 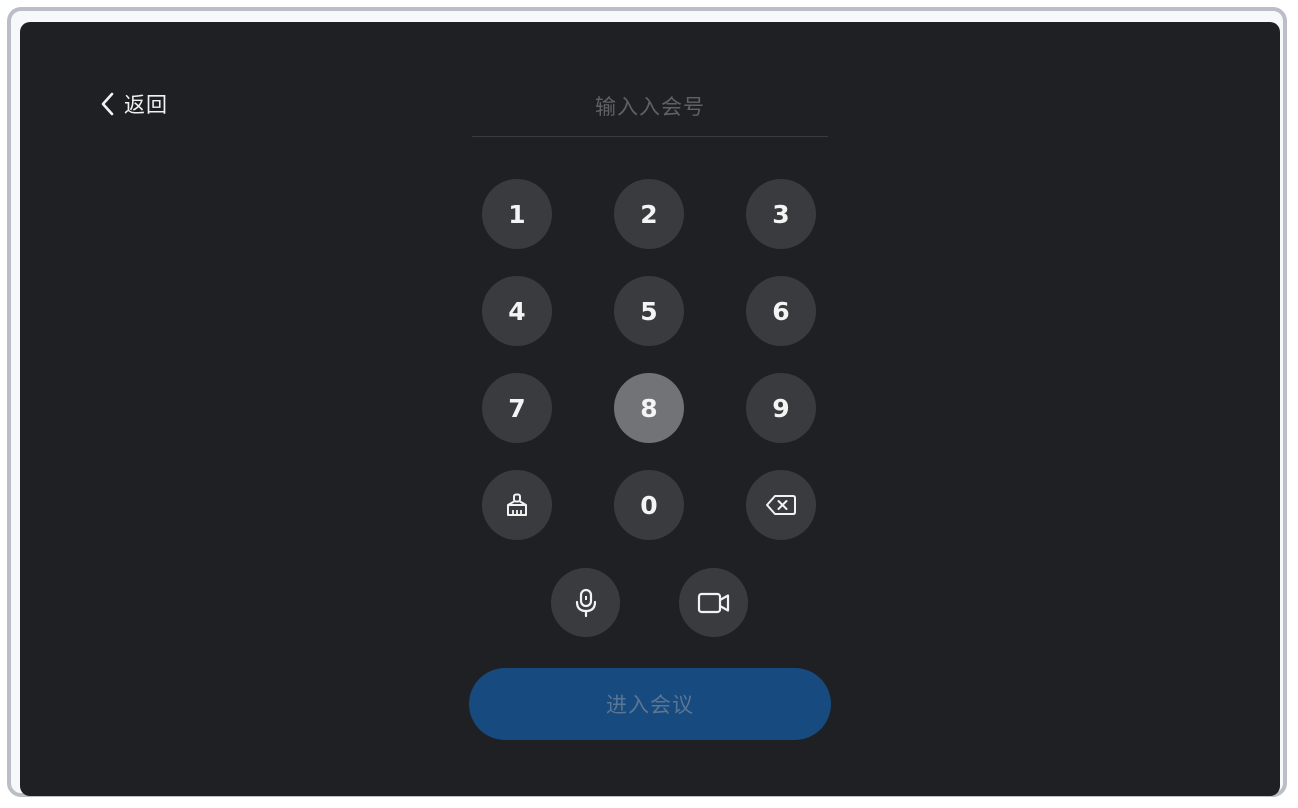 I want to click on keypad-key-2: 2, so click(x=649, y=214).